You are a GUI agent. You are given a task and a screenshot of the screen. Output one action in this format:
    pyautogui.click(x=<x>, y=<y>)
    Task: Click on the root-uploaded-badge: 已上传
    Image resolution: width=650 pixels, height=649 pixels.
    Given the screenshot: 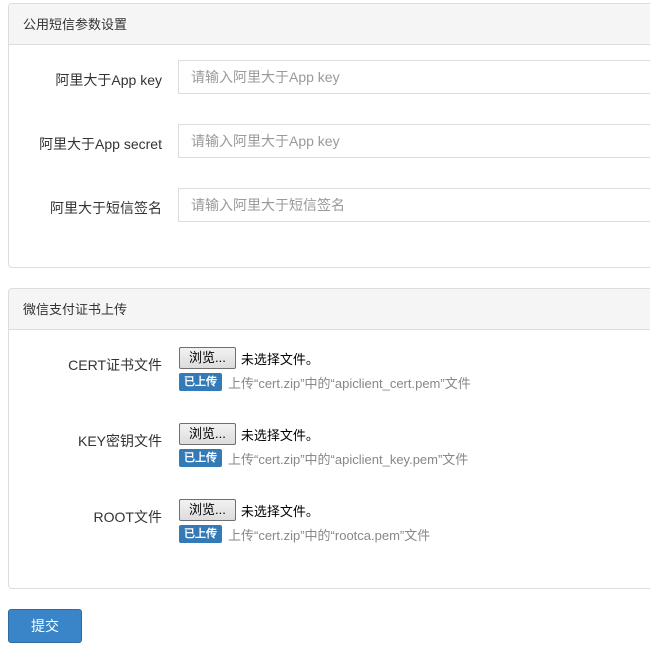 What is the action you would take?
    pyautogui.click(x=200, y=534)
    